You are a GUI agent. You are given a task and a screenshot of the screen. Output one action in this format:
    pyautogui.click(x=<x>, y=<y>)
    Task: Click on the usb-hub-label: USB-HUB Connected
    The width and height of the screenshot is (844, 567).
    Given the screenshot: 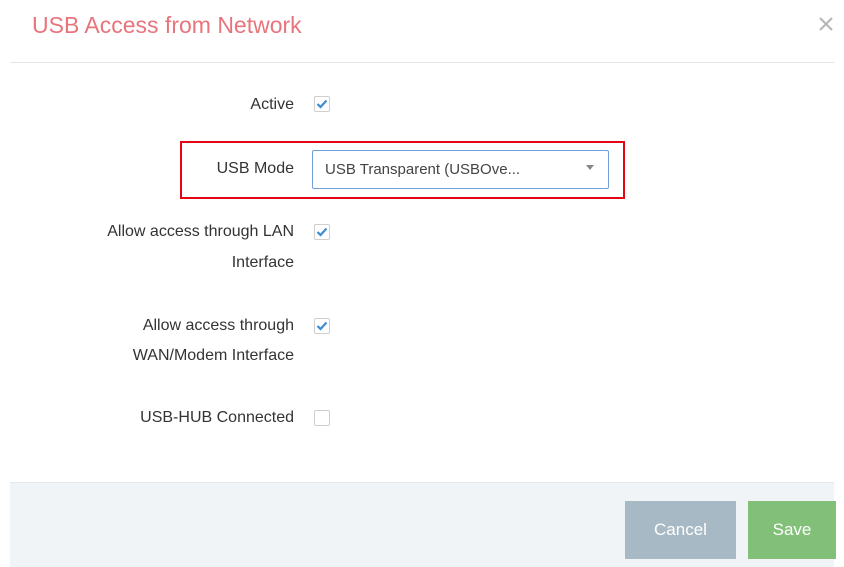 What is the action you would take?
    pyautogui.click(x=217, y=417)
    